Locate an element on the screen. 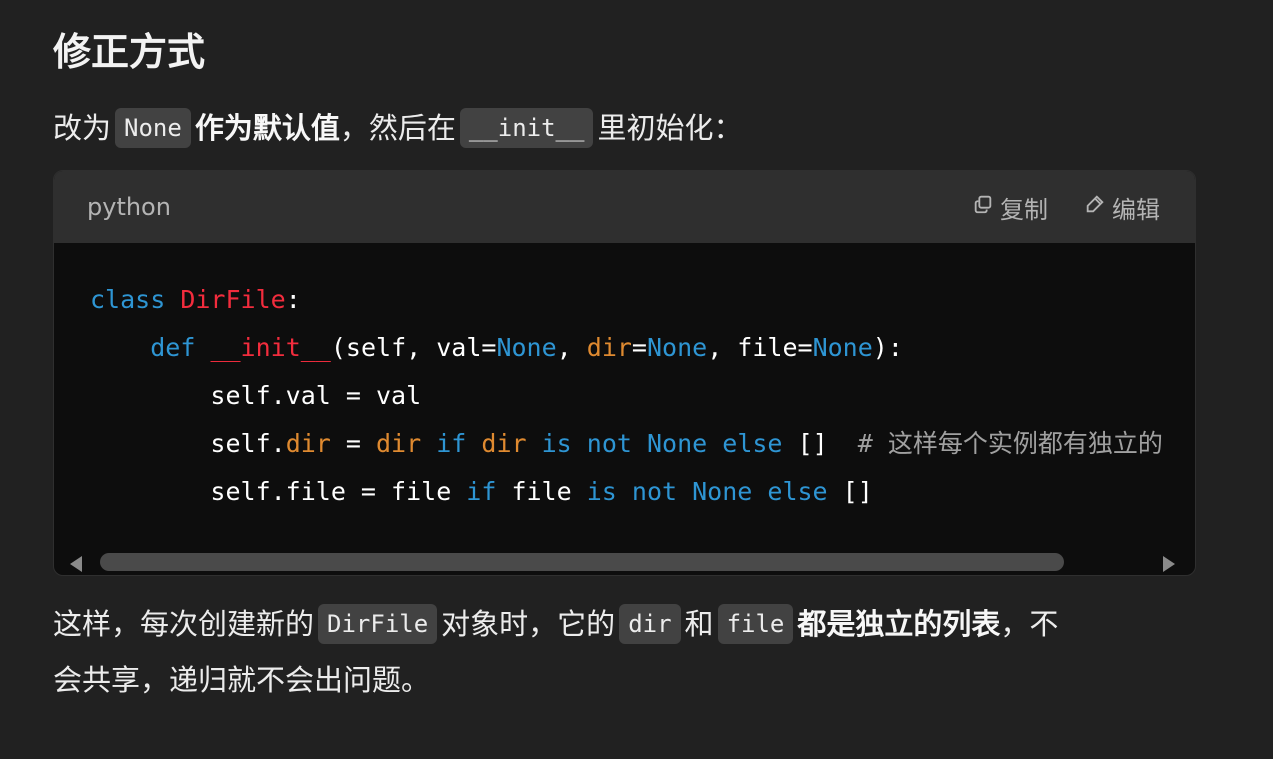 Image resolution: width=1273 pixels, height=759 pixels. code-language-label: python is located at coordinates (129, 207).